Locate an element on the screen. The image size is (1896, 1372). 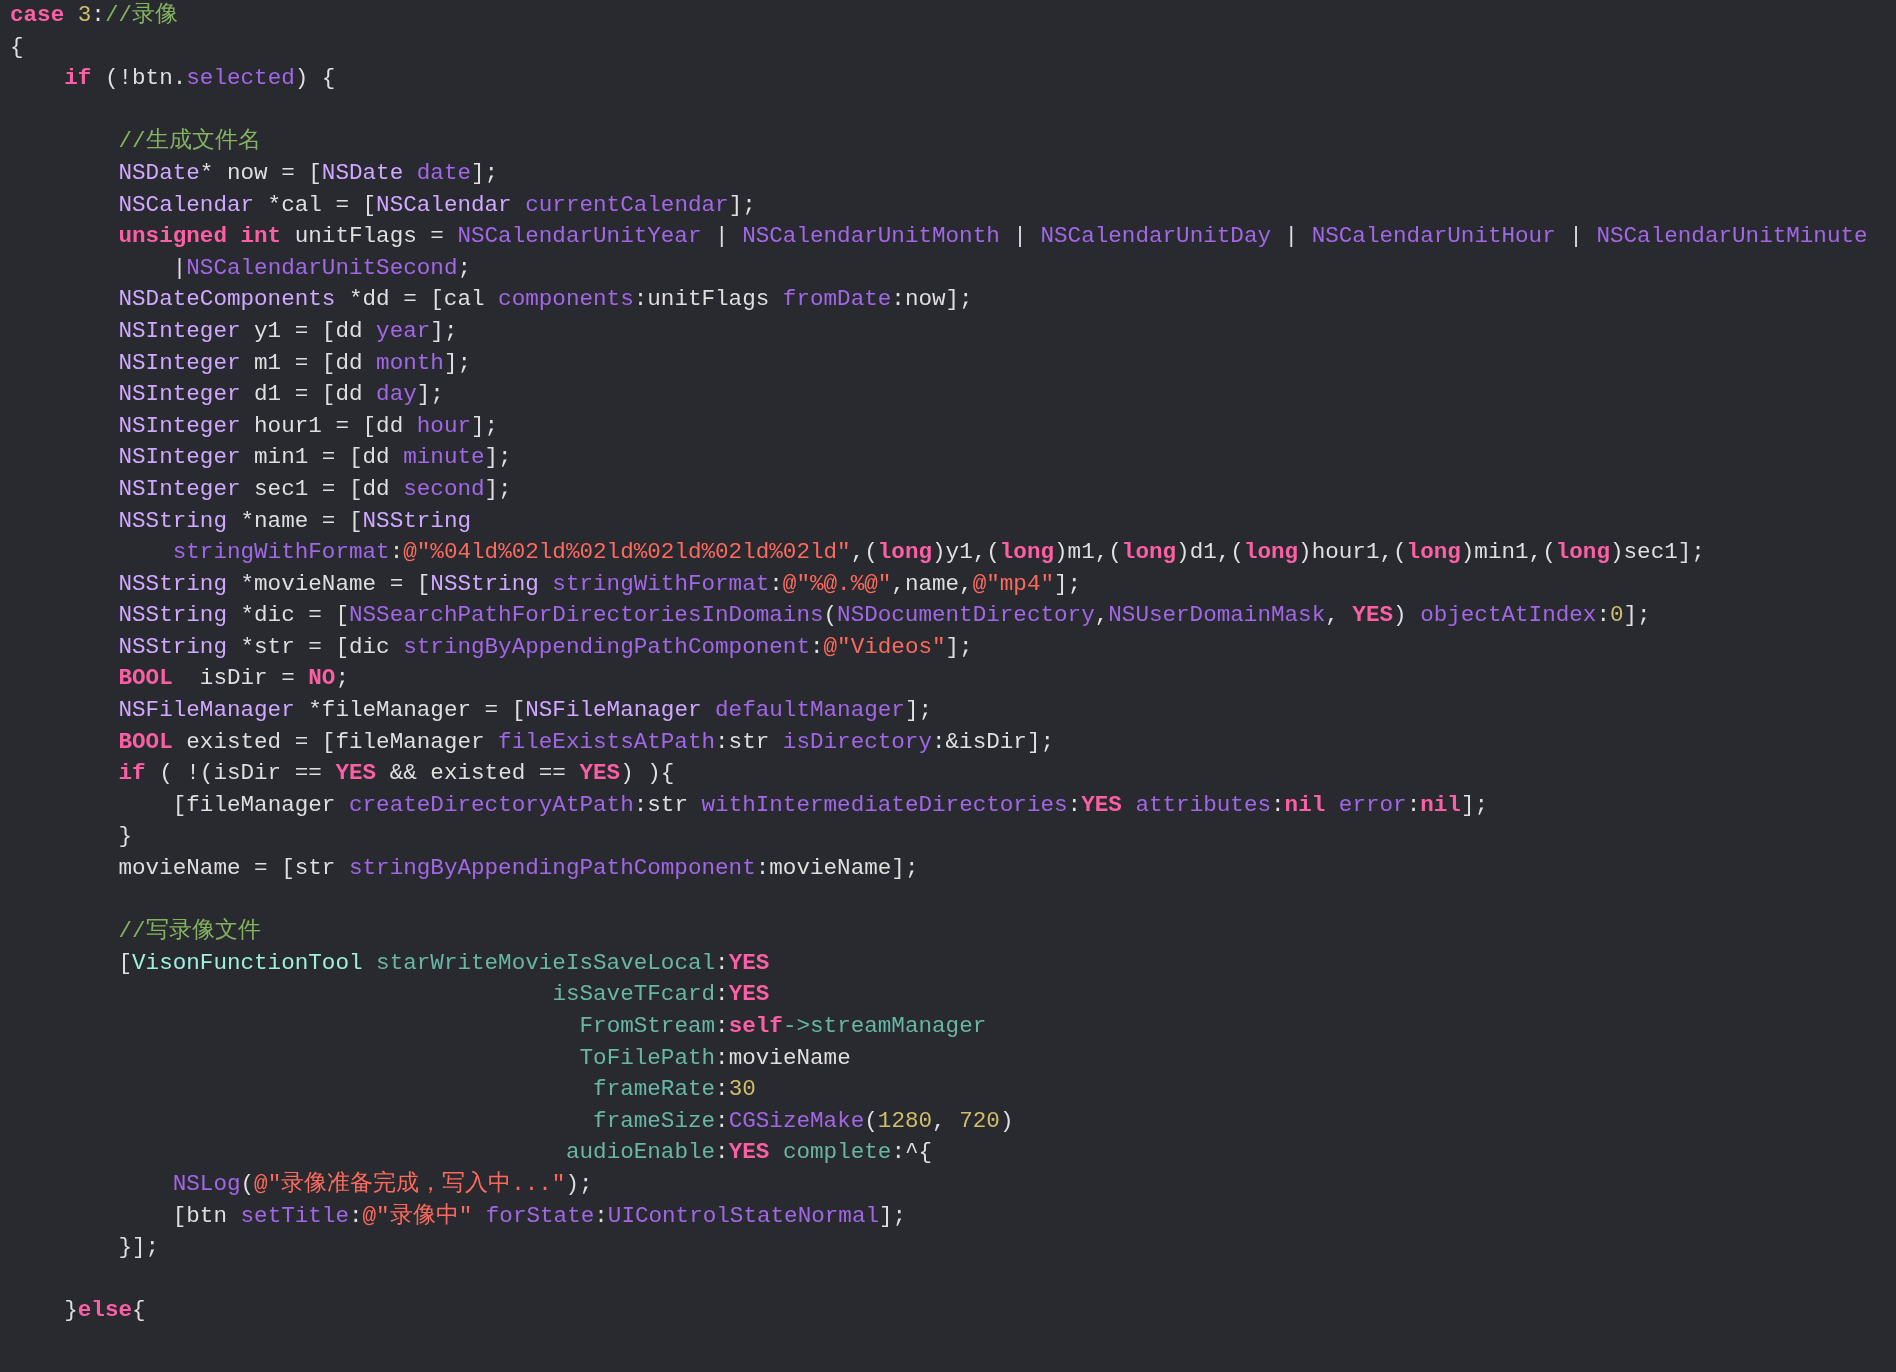
code-line: NSString *name = [NSString is located at coordinates (294, 521).